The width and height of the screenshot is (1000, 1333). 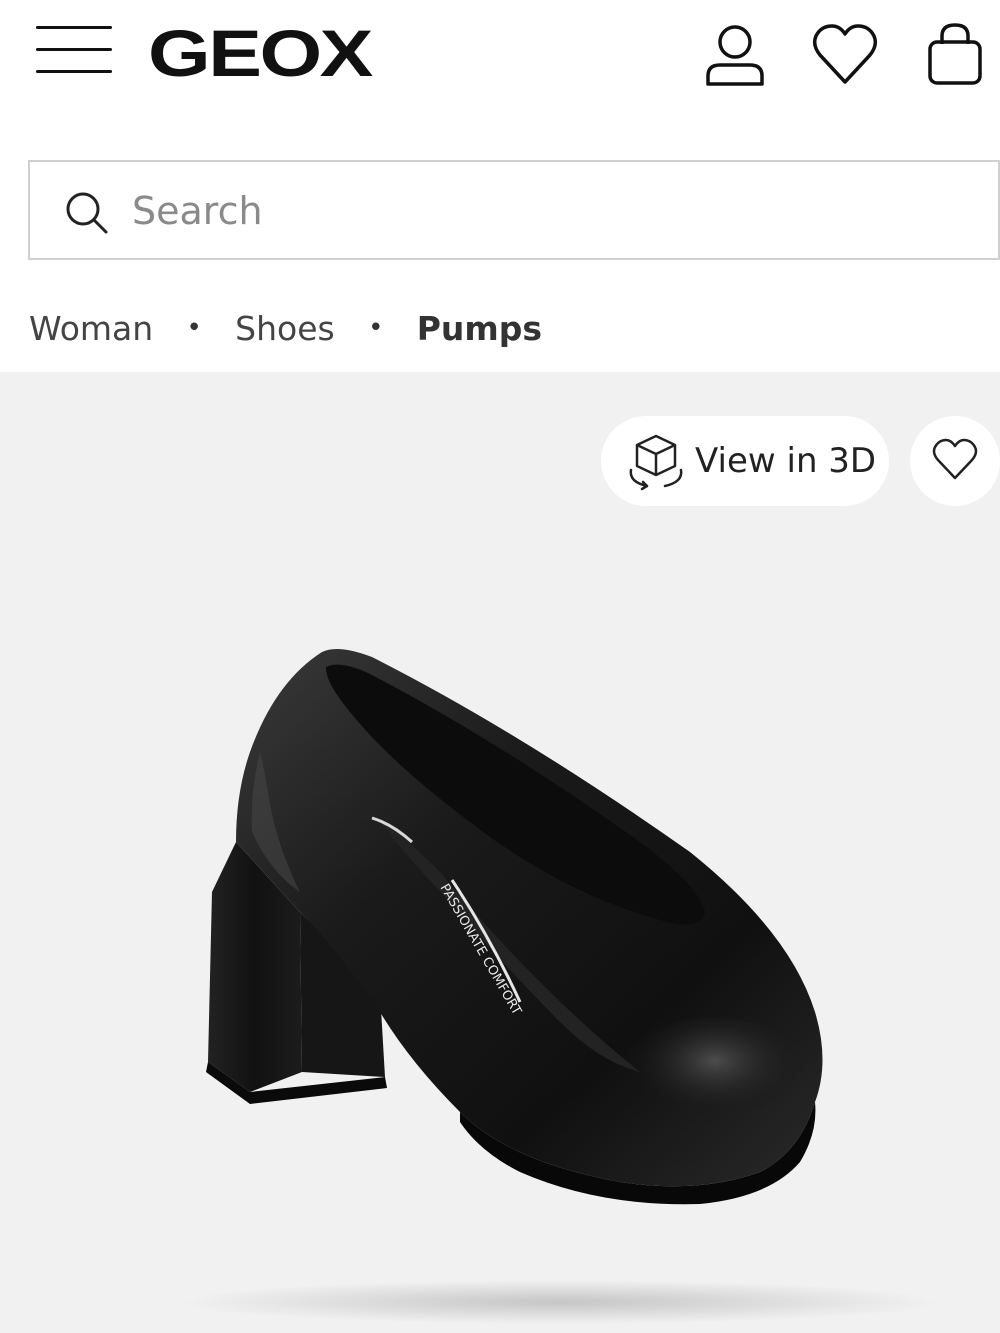 I want to click on view-in-3d-button: View in 3D, so click(x=745, y=461).